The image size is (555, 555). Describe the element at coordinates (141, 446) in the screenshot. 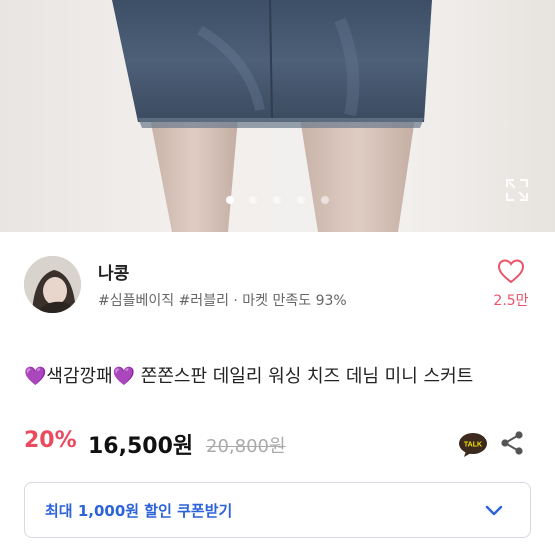

I see `sale-price: 16,500원` at that location.